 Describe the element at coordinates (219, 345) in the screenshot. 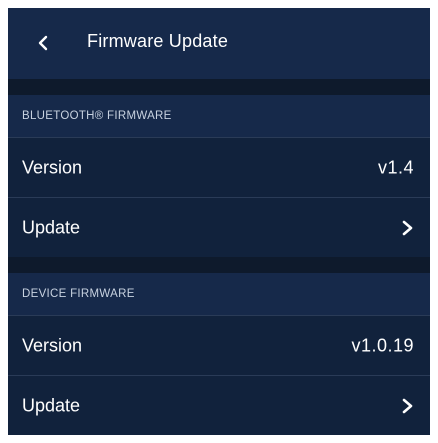

I see `device-version-row: Version v1.0.19` at that location.